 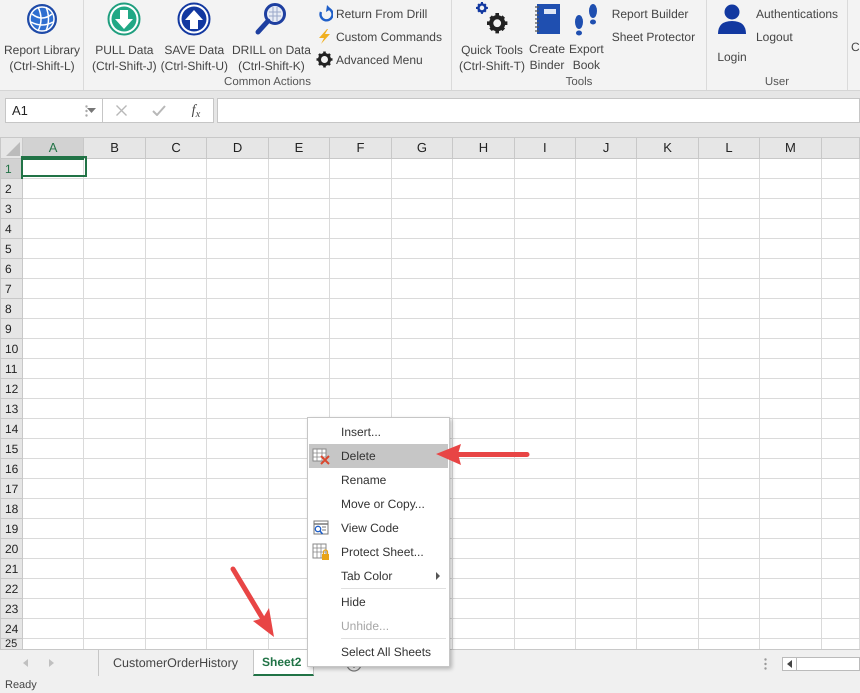 What do you see at coordinates (483, 148) in the screenshot?
I see `column-header: H` at bounding box center [483, 148].